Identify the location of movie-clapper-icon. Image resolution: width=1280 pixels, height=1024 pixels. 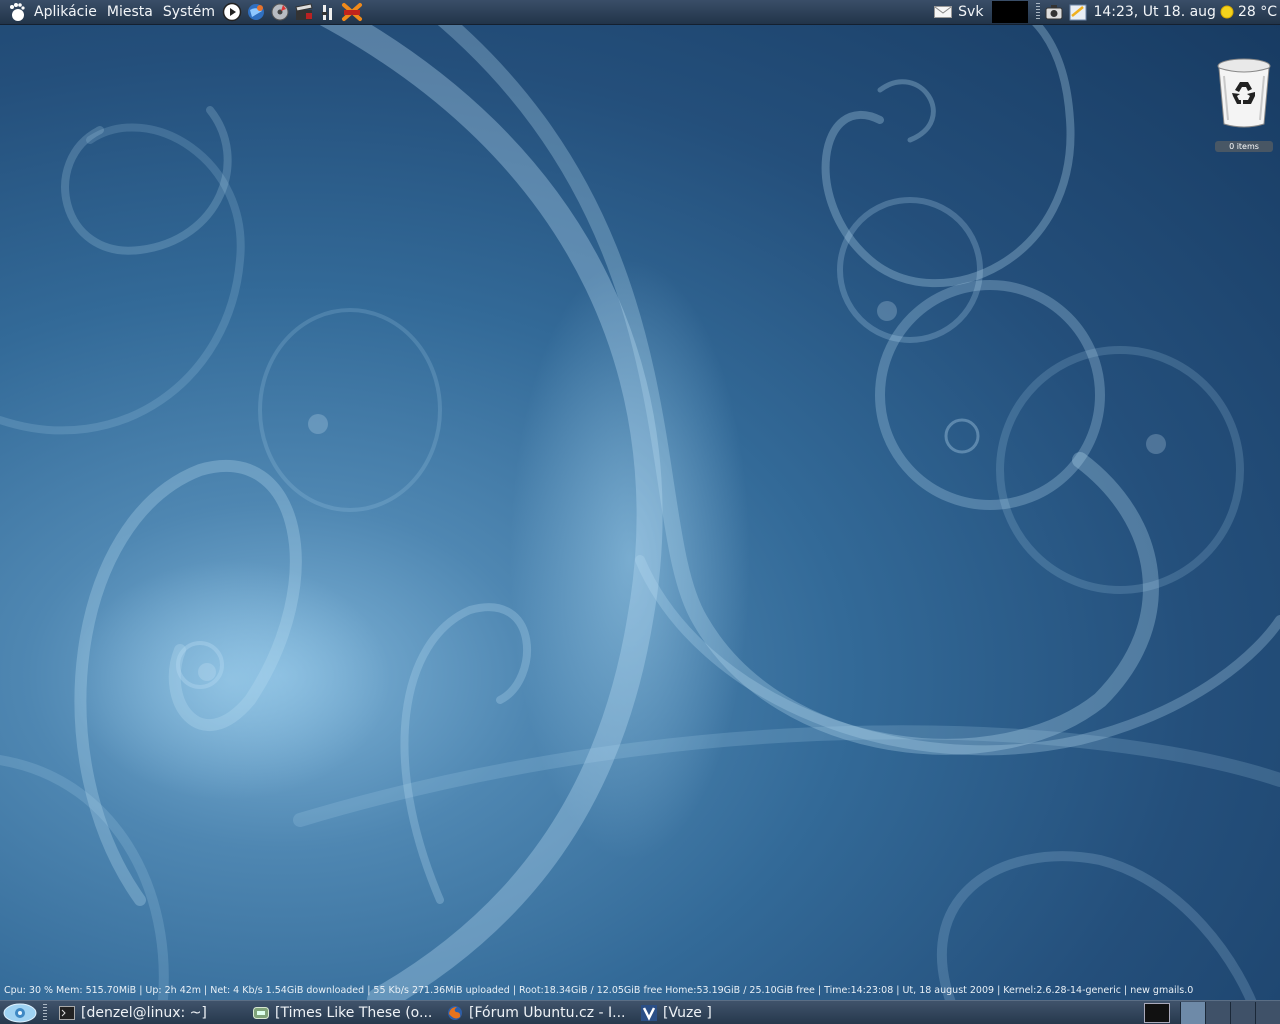
(304, 12).